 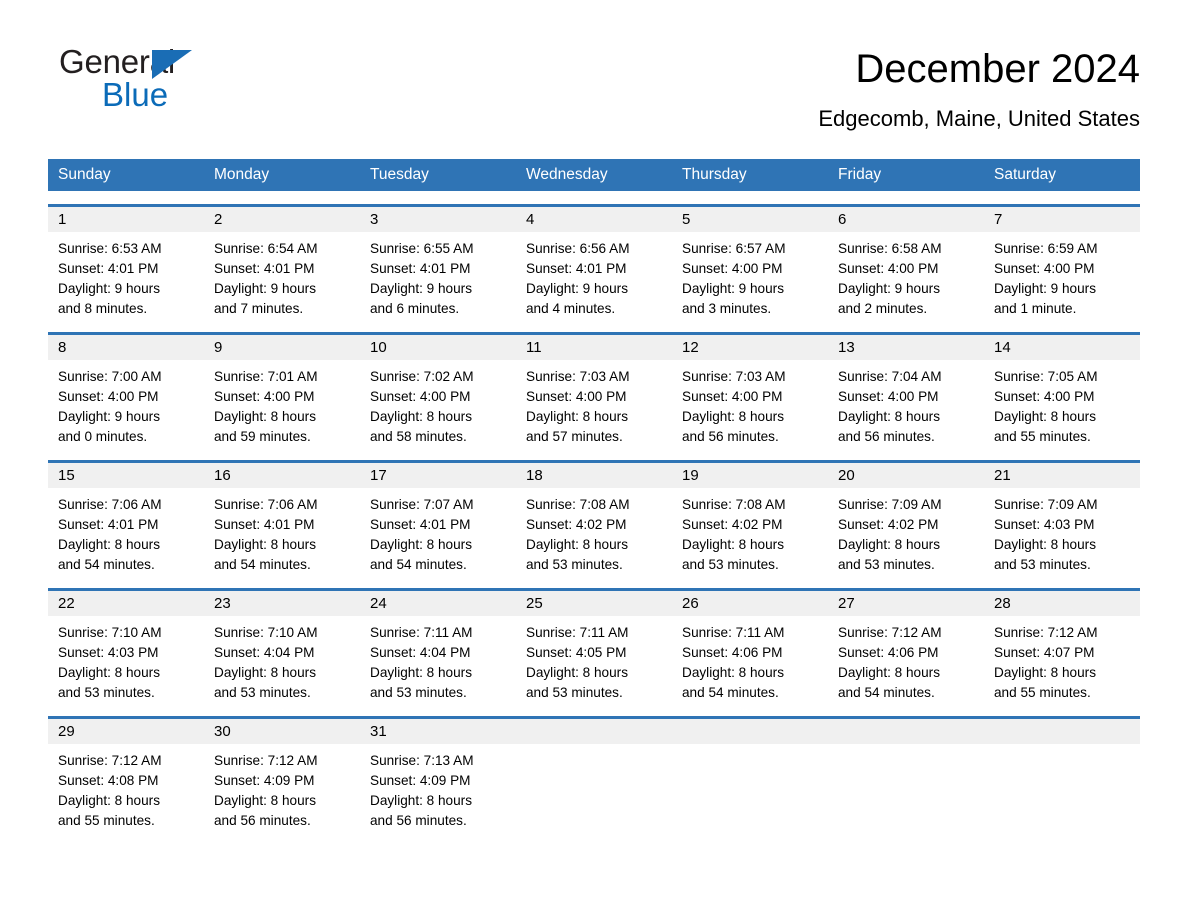 I want to click on sunset-line: Sunset: 4:02 PM, so click(x=888, y=524).